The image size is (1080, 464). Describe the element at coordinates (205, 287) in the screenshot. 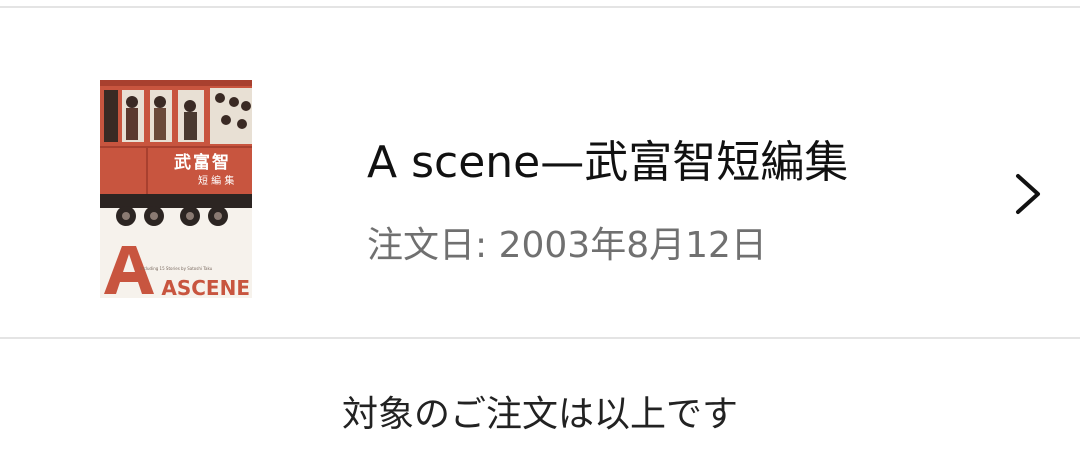

I see `cover-logo-text: ASCENE` at that location.